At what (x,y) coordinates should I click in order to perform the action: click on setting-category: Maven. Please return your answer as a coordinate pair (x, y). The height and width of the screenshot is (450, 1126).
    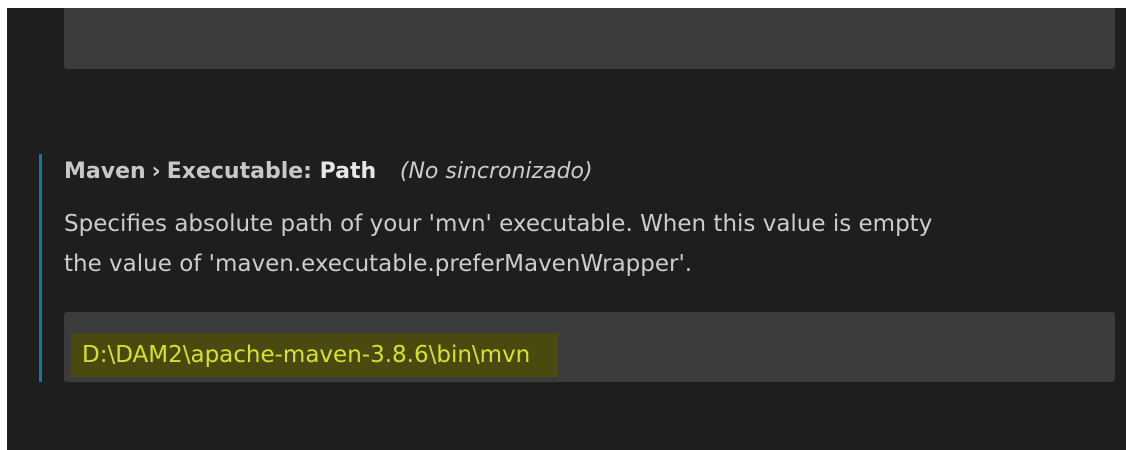
    Looking at the image, I should click on (105, 171).